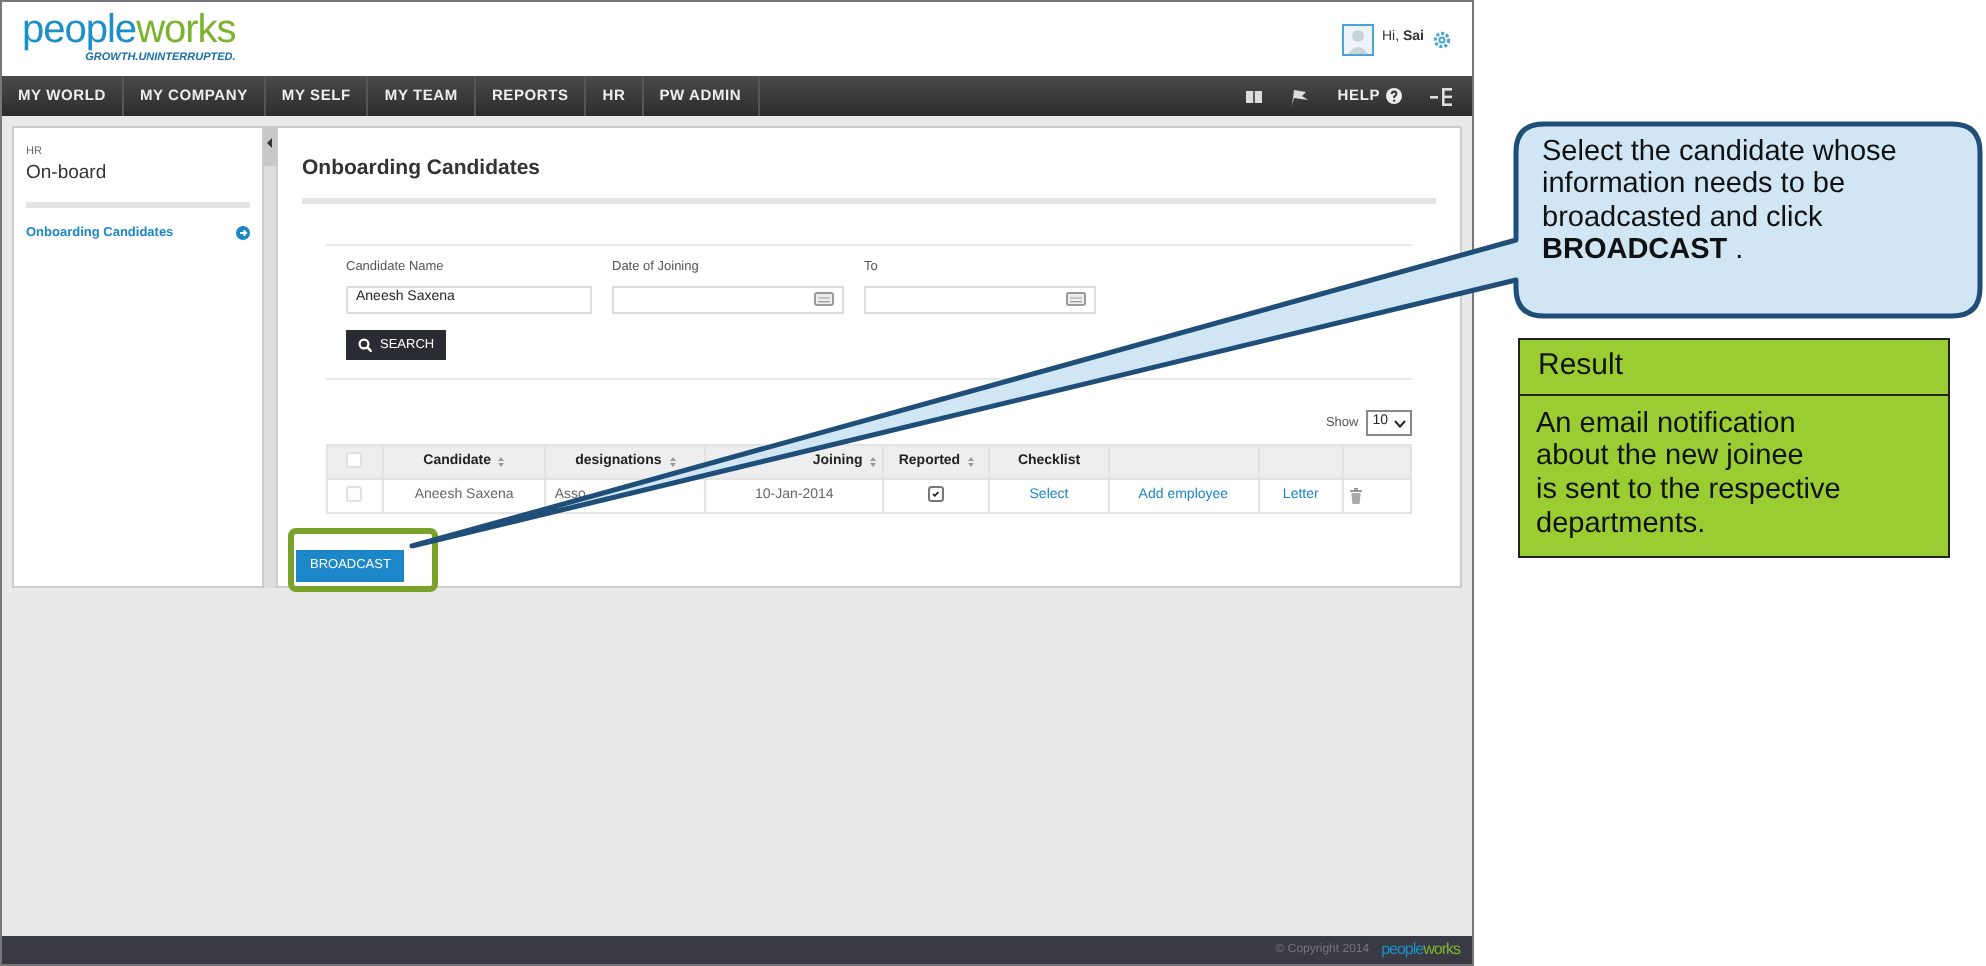 Image resolution: width=1986 pixels, height=966 pixels. Describe the element at coordinates (1357, 39) in the screenshot. I see `avatar-icon` at that location.